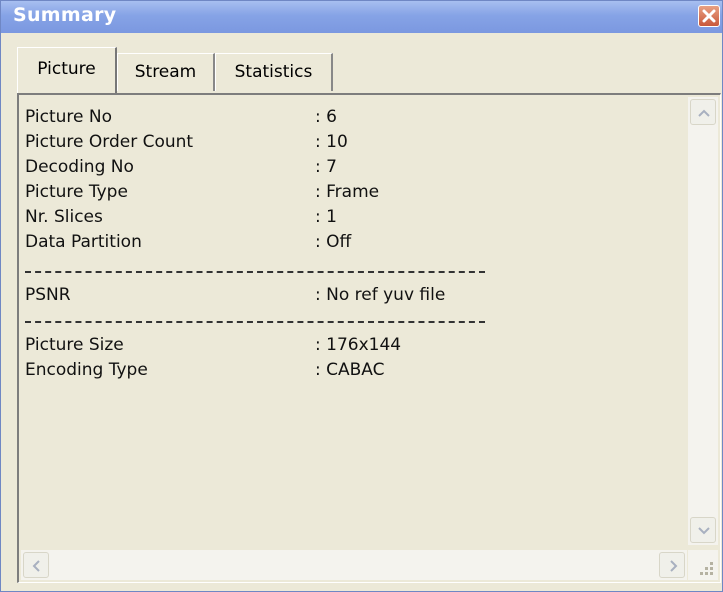  I want to click on chevron-right-icon, so click(674, 566).